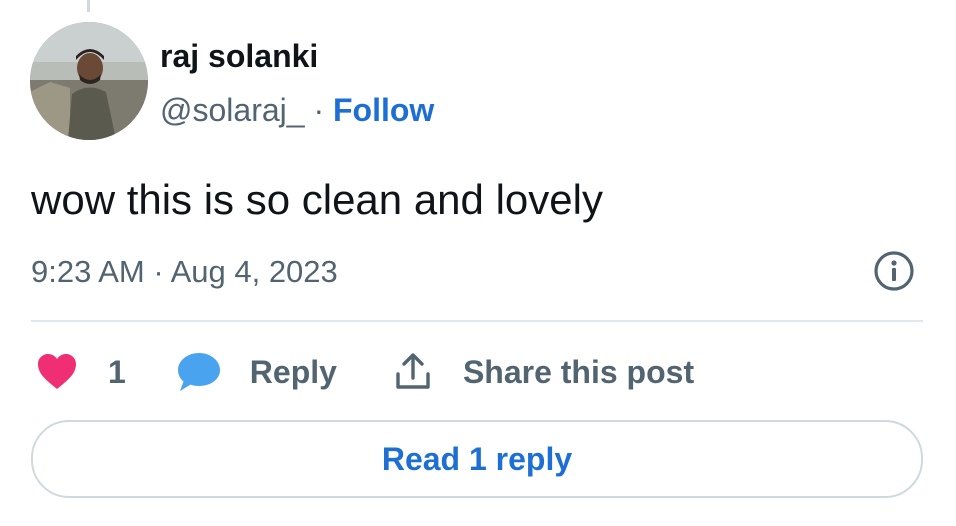 The height and width of the screenshot is (526, 956). Describe the element at coordinates (293, 371) in the screenshot. I see `reply-label: Reply` at that location.